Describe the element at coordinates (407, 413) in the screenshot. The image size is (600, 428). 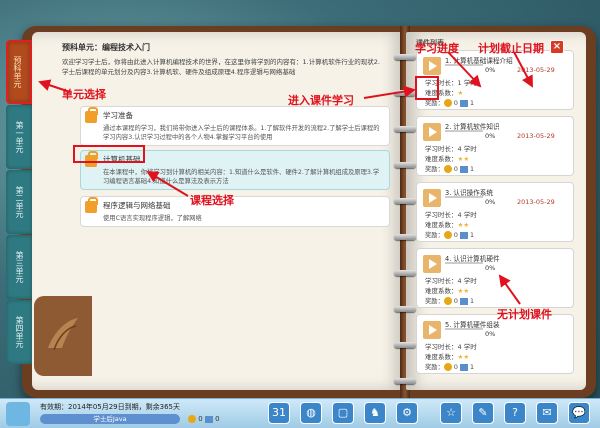
I see `settings-button: ⚙` at that location.